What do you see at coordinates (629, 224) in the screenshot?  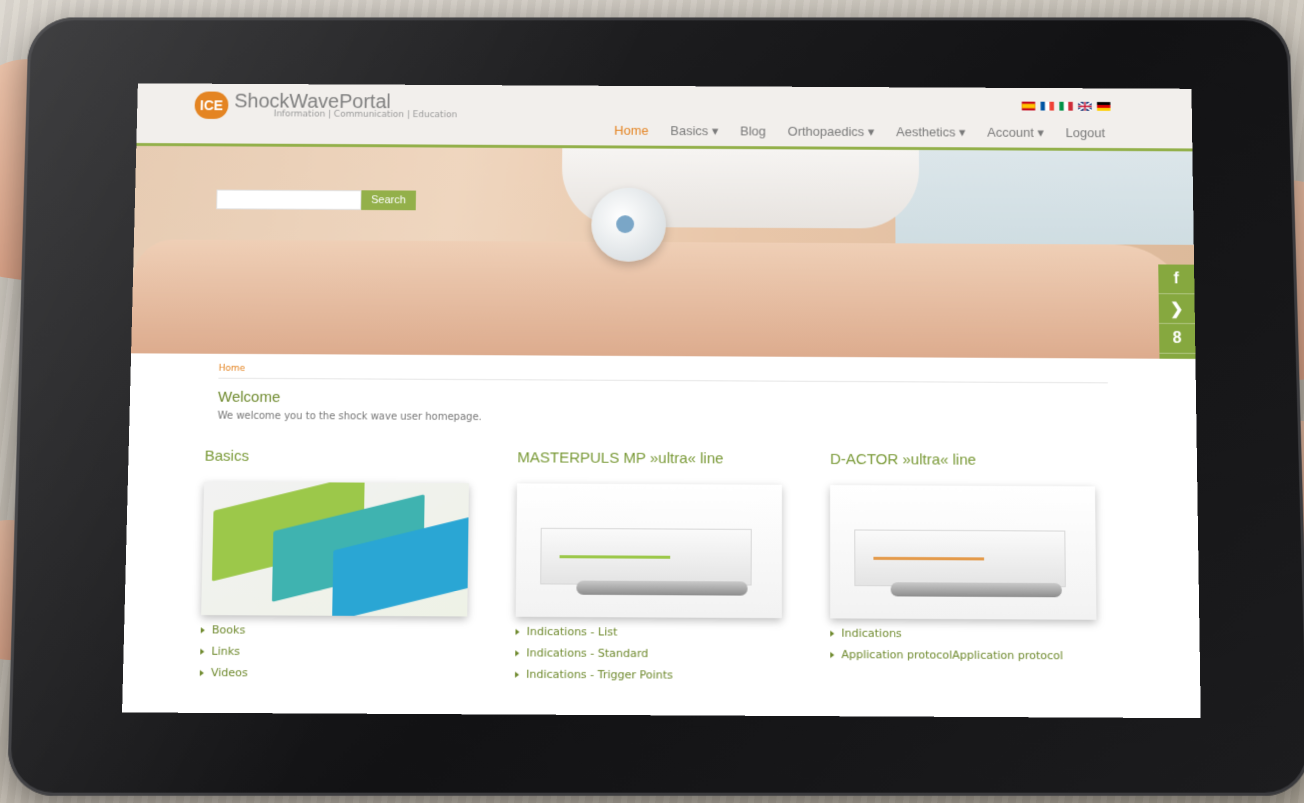 I see `hero-shockwave-device` at bounding box center [629, 224].